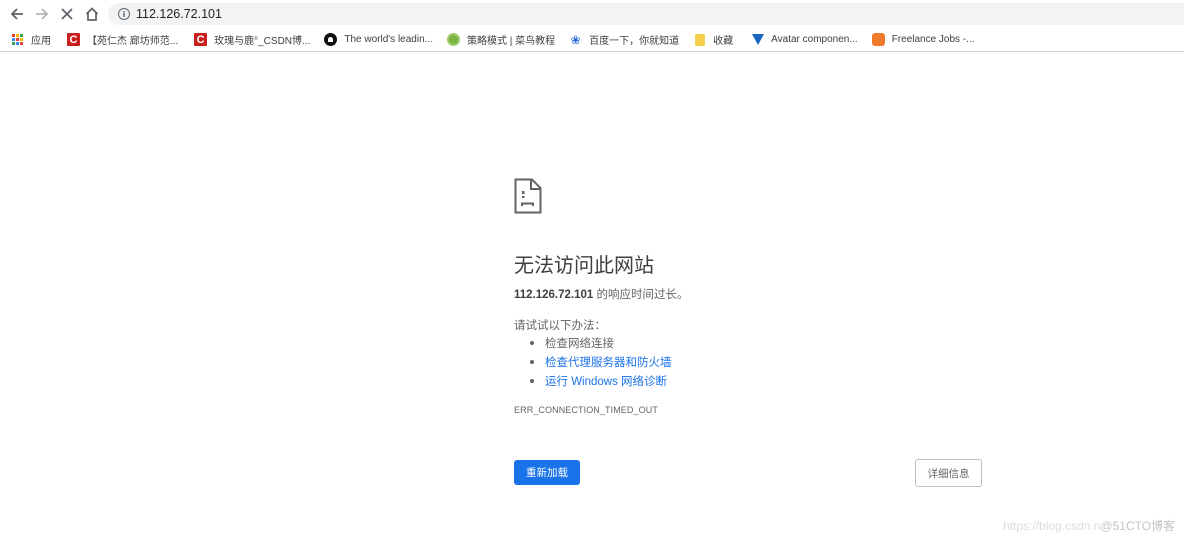 The width and height of the screenshot is (1184, 539). Describe the element at coordinates (878, 39) in the screenshot. I see `freelance-icon` at that location.